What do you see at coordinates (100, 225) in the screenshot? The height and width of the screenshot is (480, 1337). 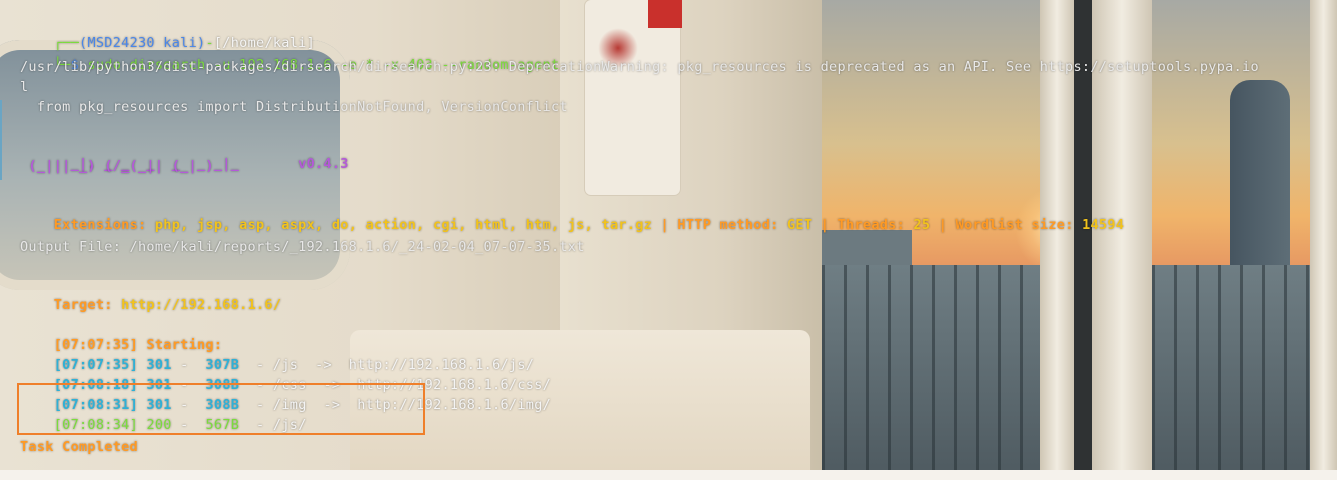 I see `extensions-label: Extensions:` at bounding box center [100, 225].